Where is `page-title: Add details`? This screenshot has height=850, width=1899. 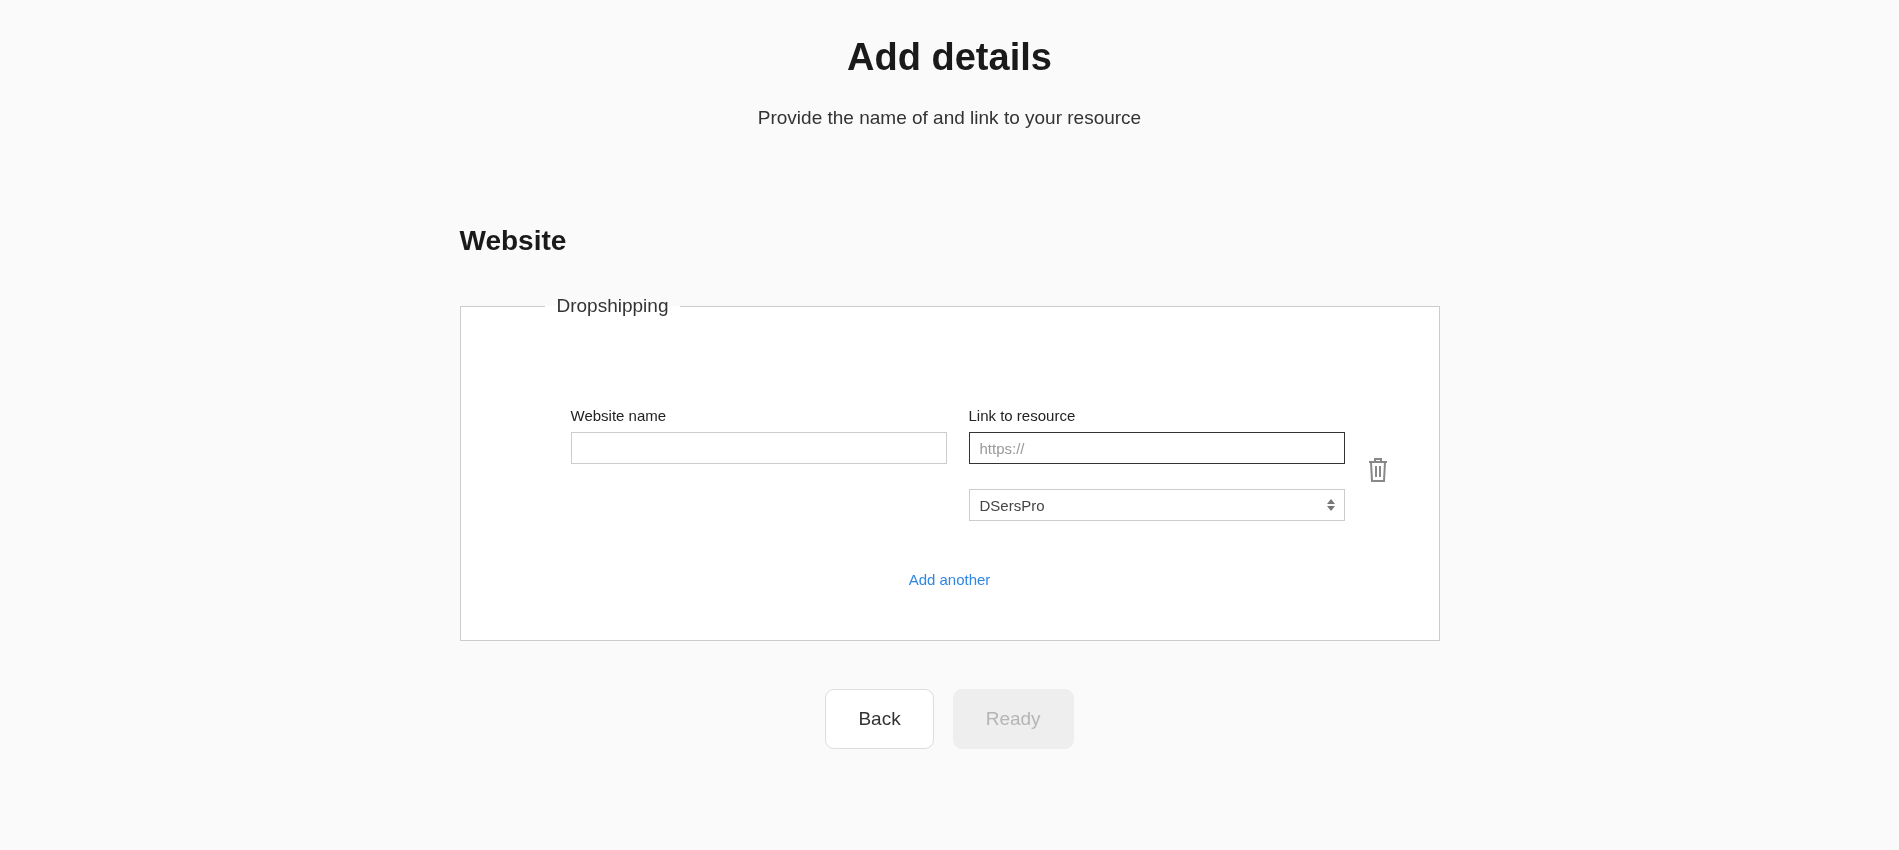 page-title: Add details is located at coordinates (949, 57).